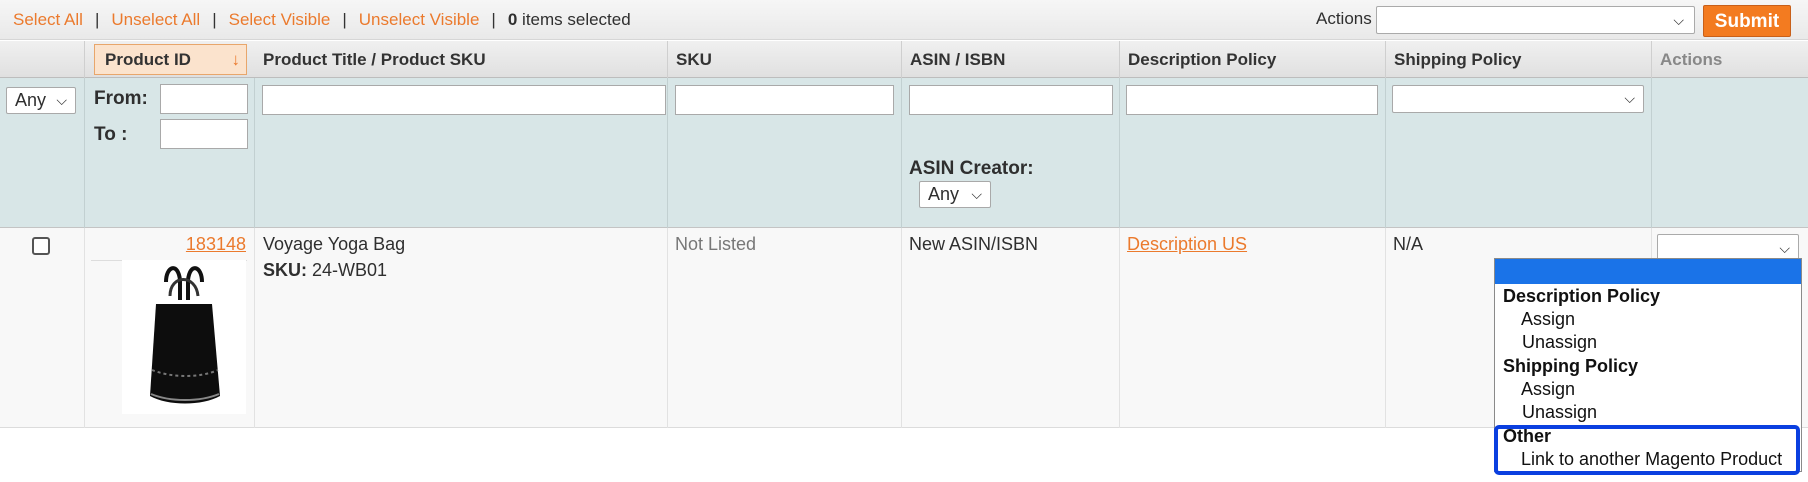 The height and width of the screenshot is (482, 1808). Describe the element at coordinates (1344, 18) in the screenshot. I see `actions-label: Actions` at that location.